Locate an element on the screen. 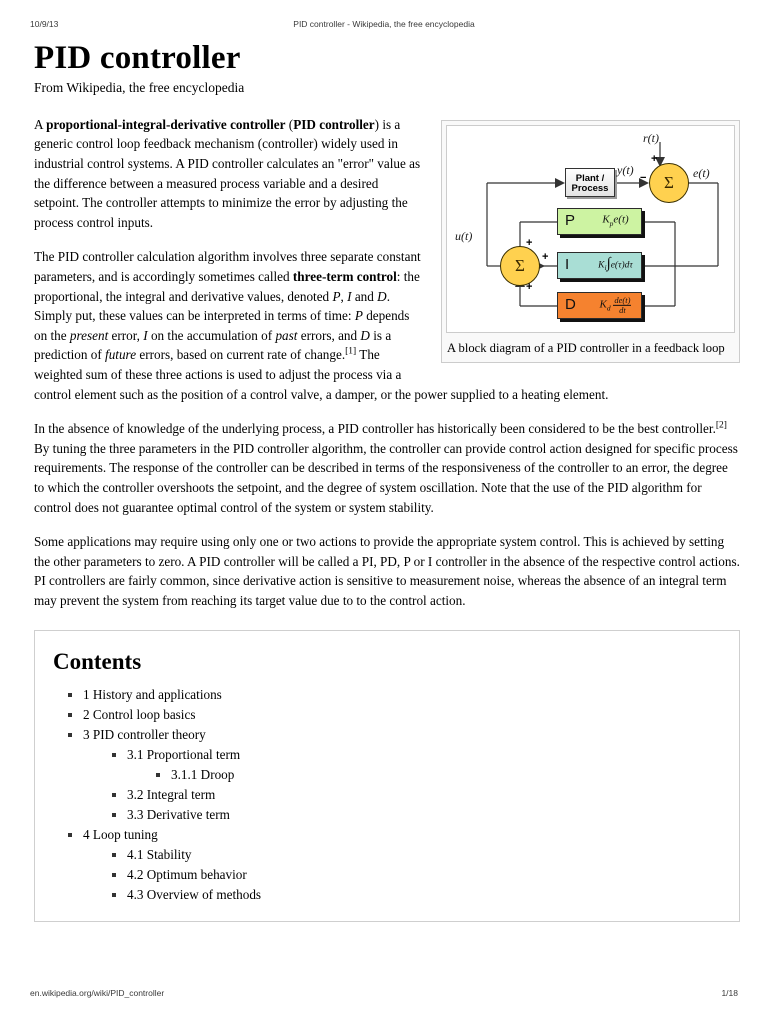 This screenshot has width=768, height=1024. integral-letter: I is located at coordinates (567, 265).